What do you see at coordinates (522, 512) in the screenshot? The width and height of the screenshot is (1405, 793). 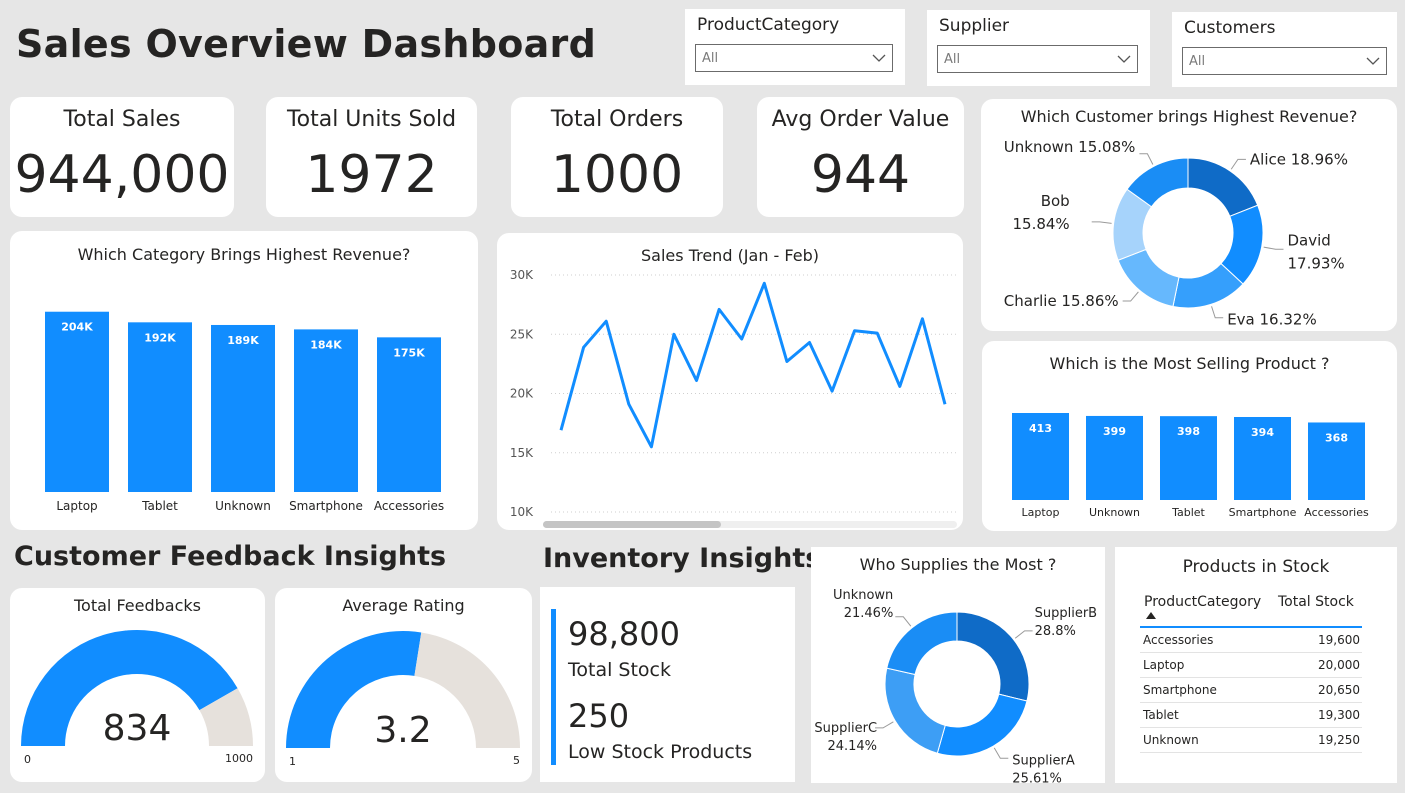 I see `y-tick-label: 10K` at bounding box center [522, 512].